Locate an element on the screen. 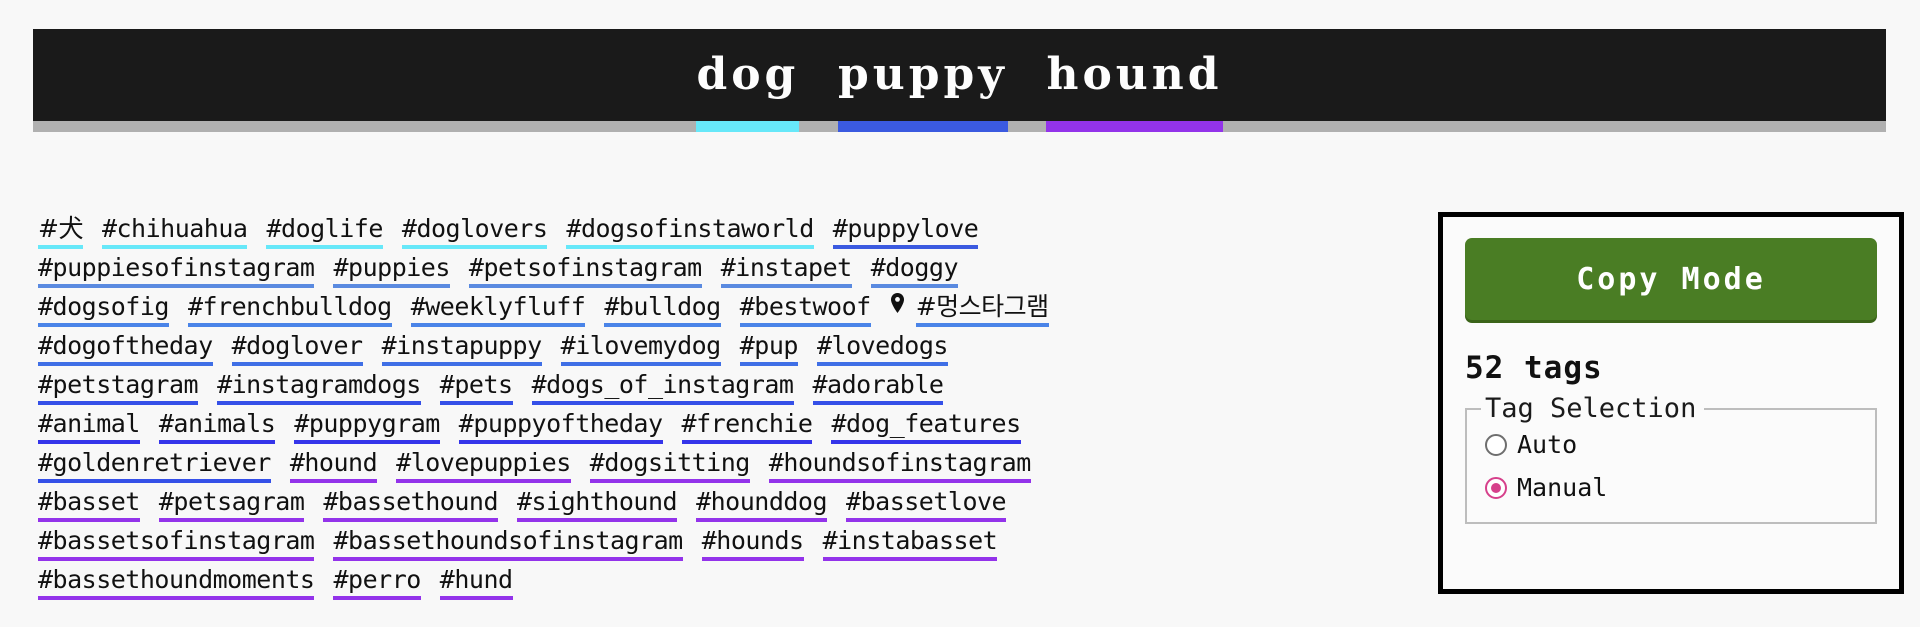 The width and height of the screenshot is (1920, 627). tag-item: #bassetsofinstagram is located at coordinates (176, 543).